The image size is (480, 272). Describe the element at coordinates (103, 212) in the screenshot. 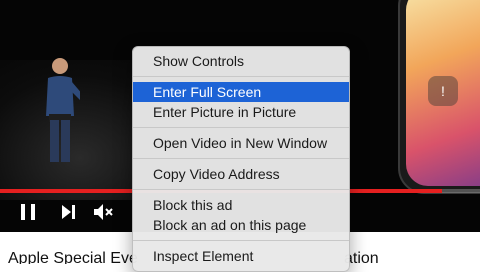

I see `volume-muted-icon` at that location.